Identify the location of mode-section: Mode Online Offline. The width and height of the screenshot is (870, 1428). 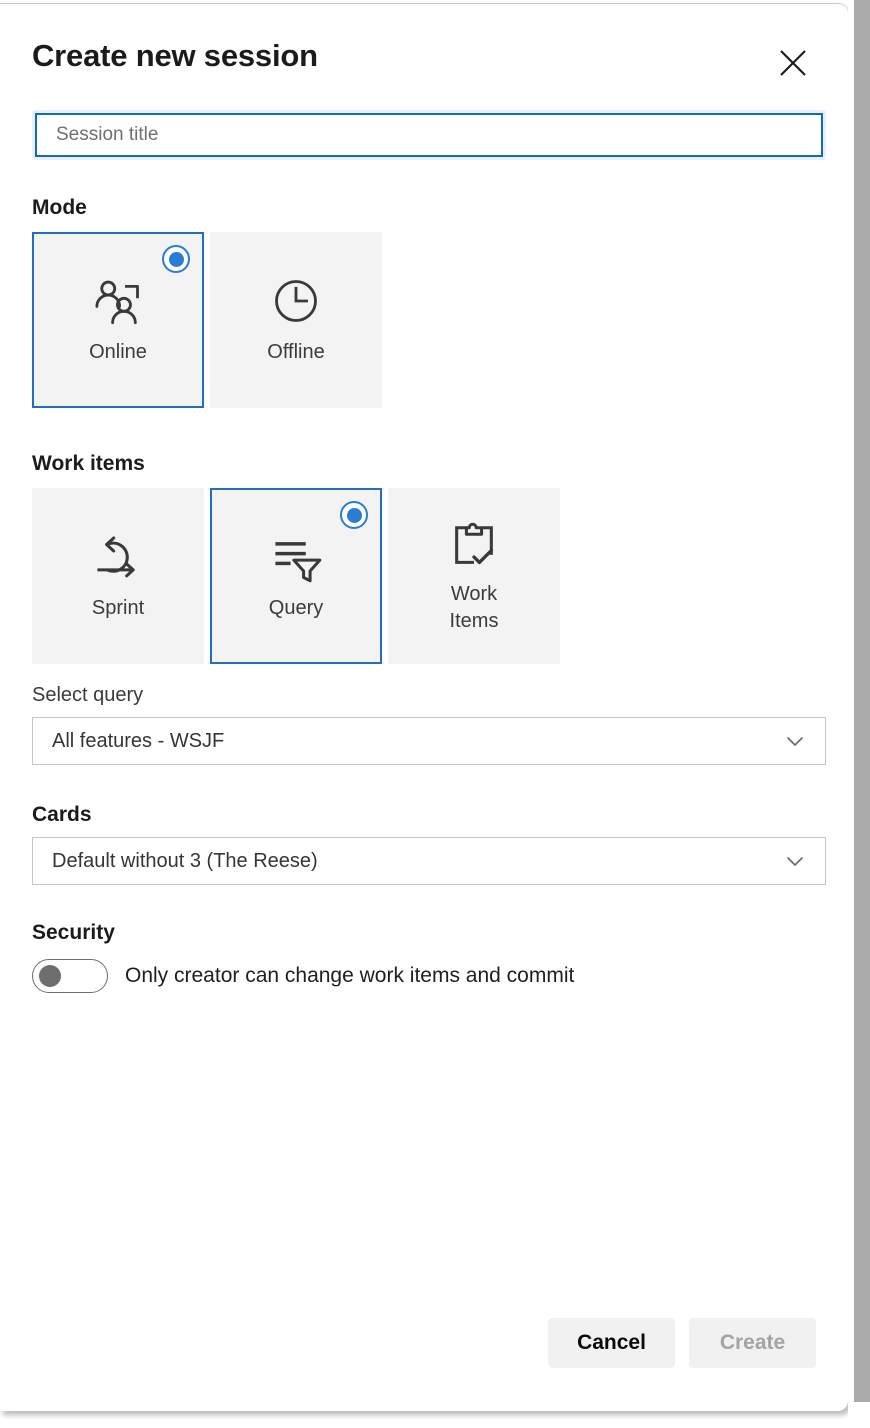
(424, 302).